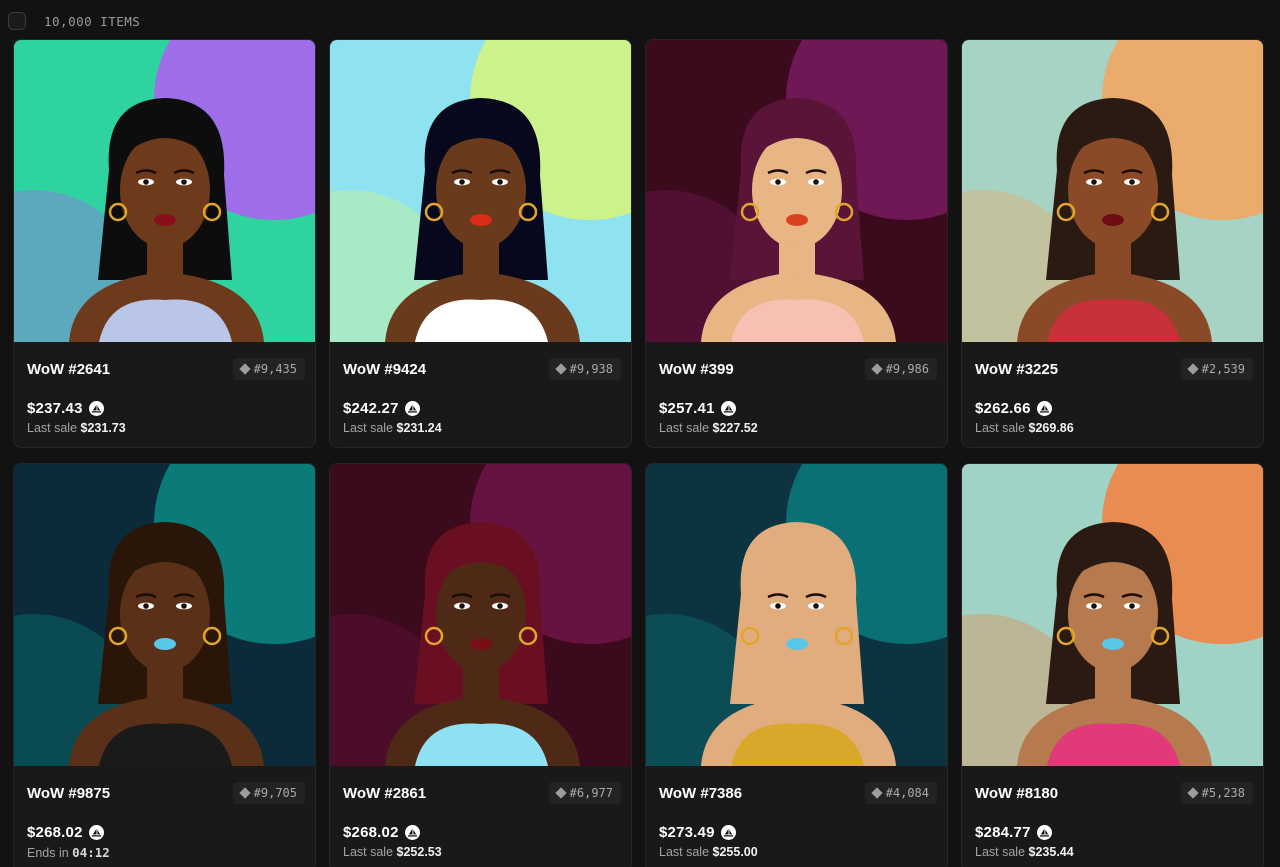  What do you see at coordinates (701, 793) in the screenshot?
I see `nft-name: WoW #7386` at bounding box center [701, 793].